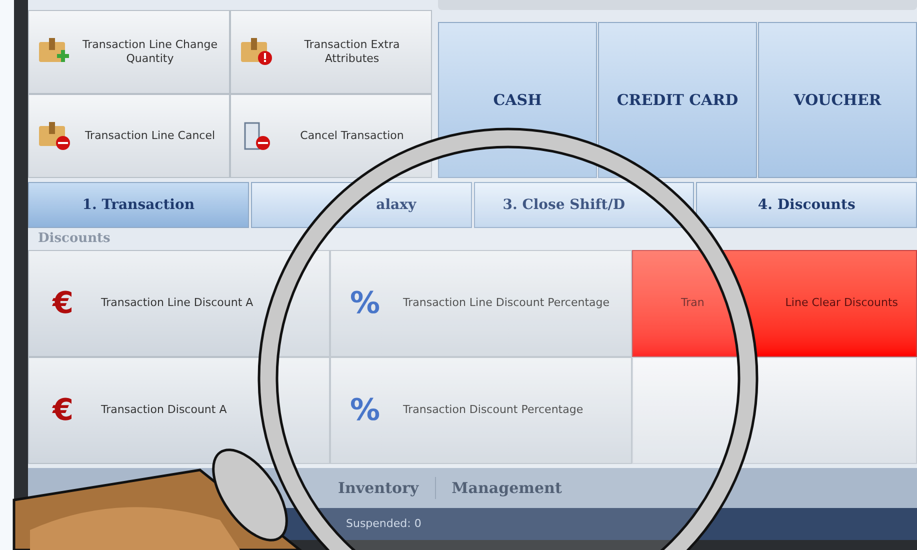 This screenshot has width=917, height=550. Describe the element at coordinates (384, 524) in the screenshot. I see `status-text: Suspended: 0` at that location.